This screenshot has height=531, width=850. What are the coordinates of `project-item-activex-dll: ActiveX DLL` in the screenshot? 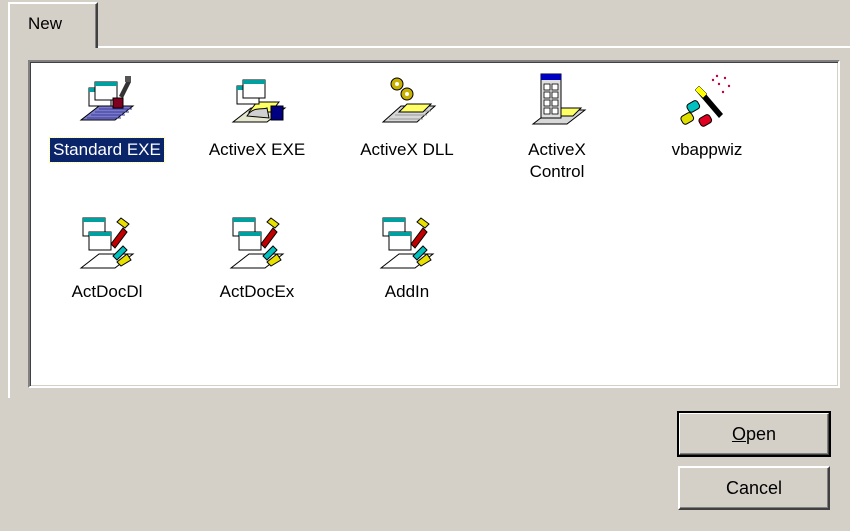 It's located at (407, 117).